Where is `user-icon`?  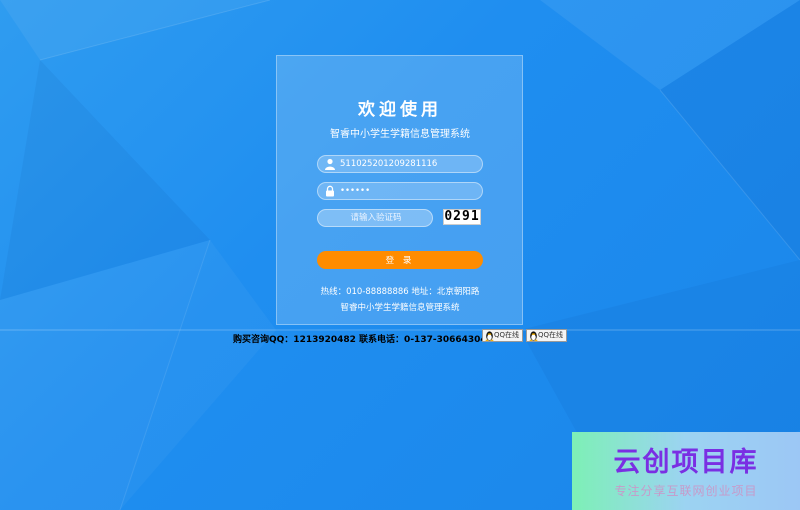 user-icon is located at coordinates (330, 164).